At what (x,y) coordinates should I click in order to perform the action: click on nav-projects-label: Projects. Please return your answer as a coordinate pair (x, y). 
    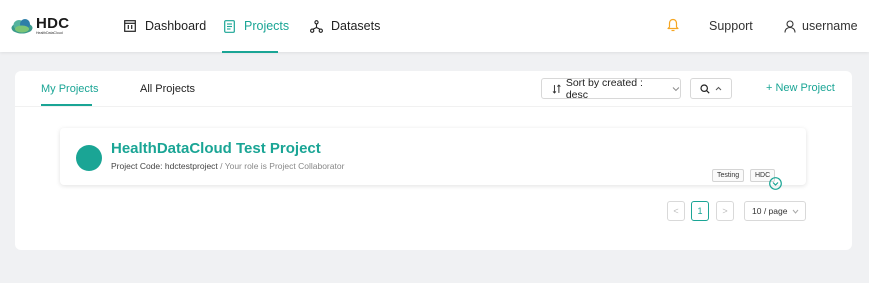
    Looking at the image, I should click on (267, 26).